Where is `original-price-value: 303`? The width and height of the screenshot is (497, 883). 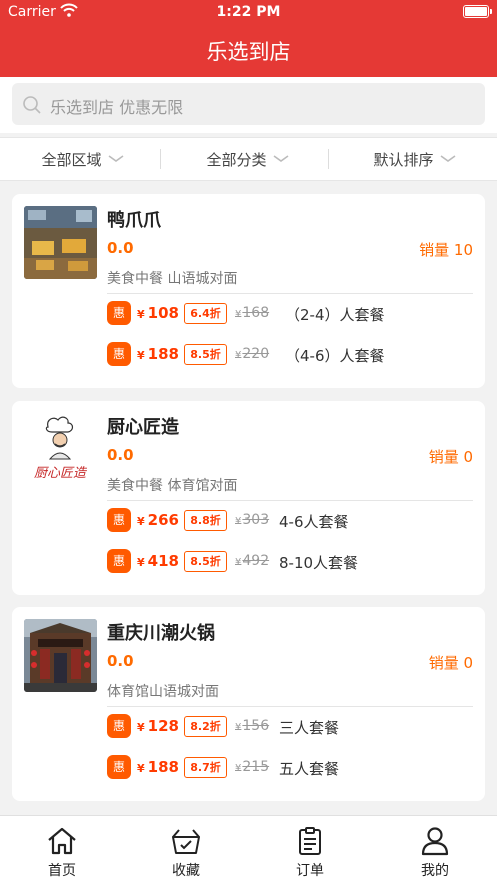
original-price-value: 303 is located at coordinates (256, 520).